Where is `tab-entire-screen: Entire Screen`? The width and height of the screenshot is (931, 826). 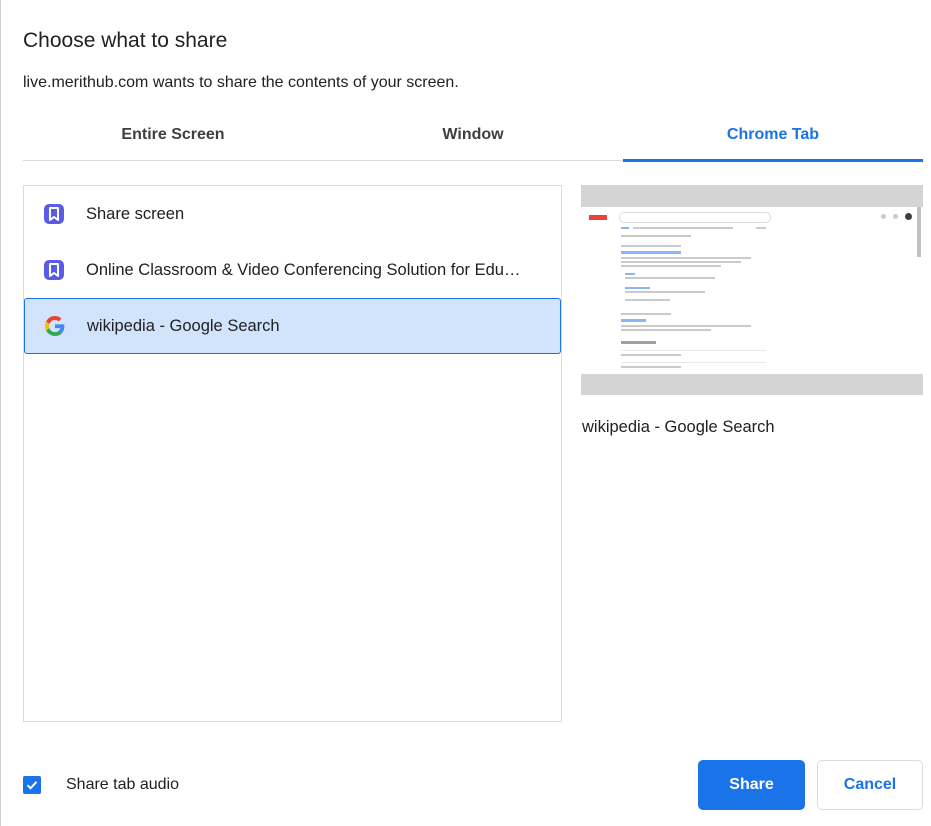
tab-entire-screen: Entire Screen is located at coordinates (173, 136).